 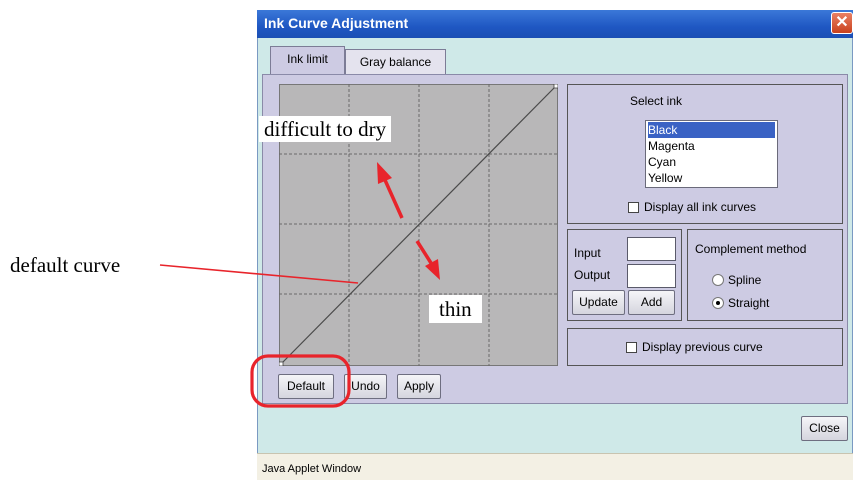 What do you see at coordinates (259, 274) in the screenshot?
I see `default-curve-pointer-line` at bounding box center [259, 274].